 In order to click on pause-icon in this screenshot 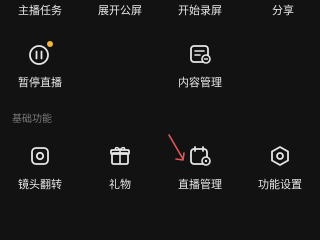, I will do `click(40, 54)`.